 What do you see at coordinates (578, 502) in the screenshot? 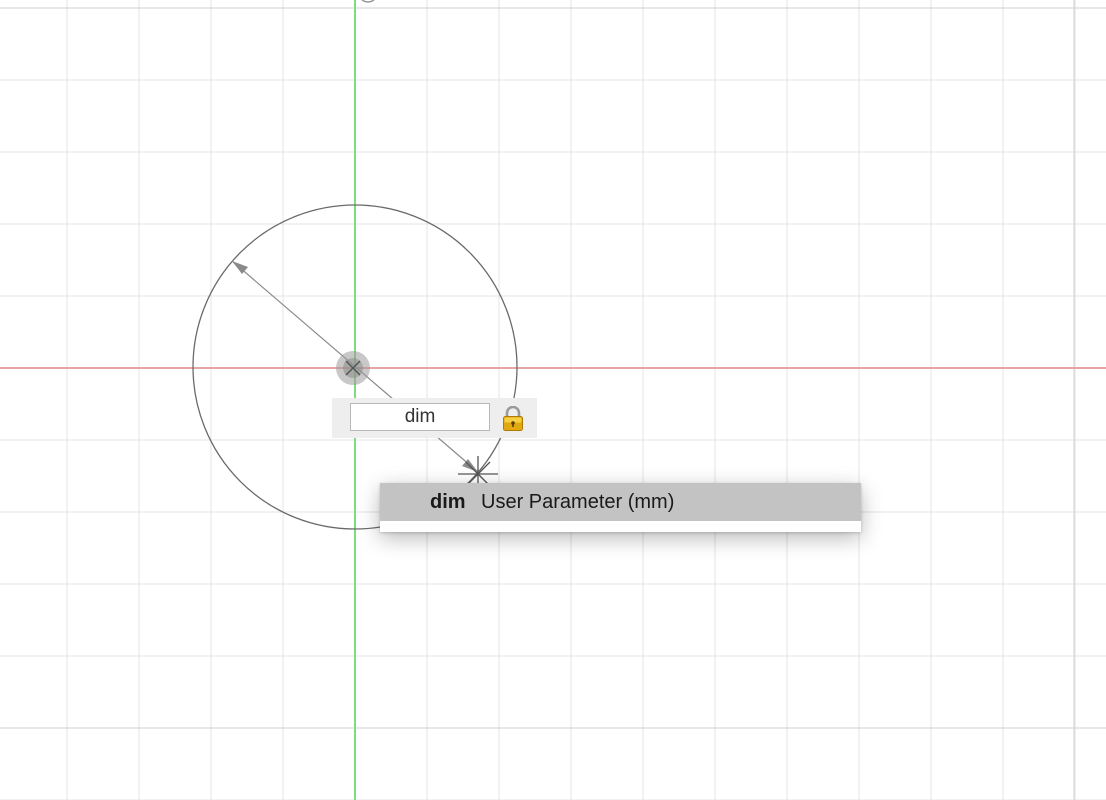
I see `autocomplete-item-description: User Parameter (mm)` at bounding box center [578, 502].